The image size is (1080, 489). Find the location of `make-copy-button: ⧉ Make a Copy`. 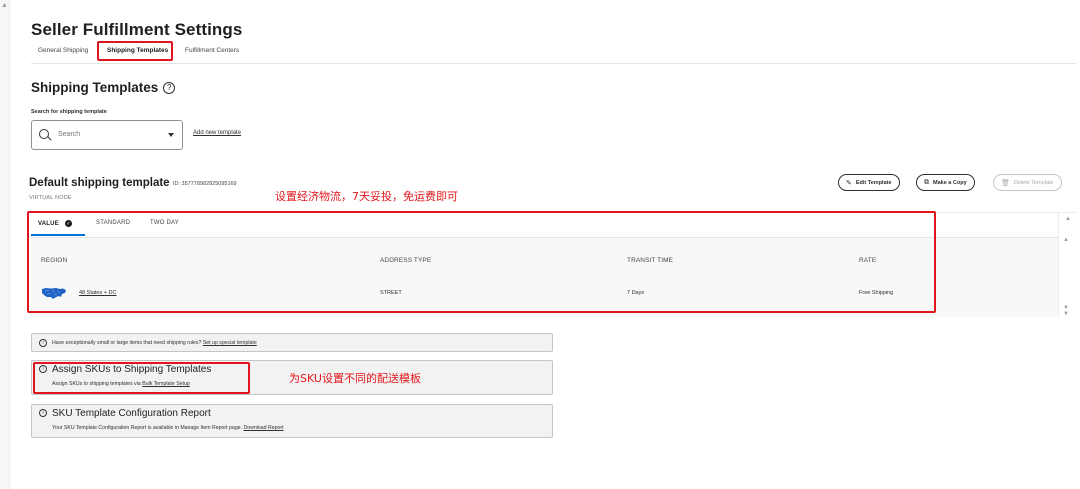

make-copy-button: ⧉ Make a Copy is located at coordinates (945, 182).